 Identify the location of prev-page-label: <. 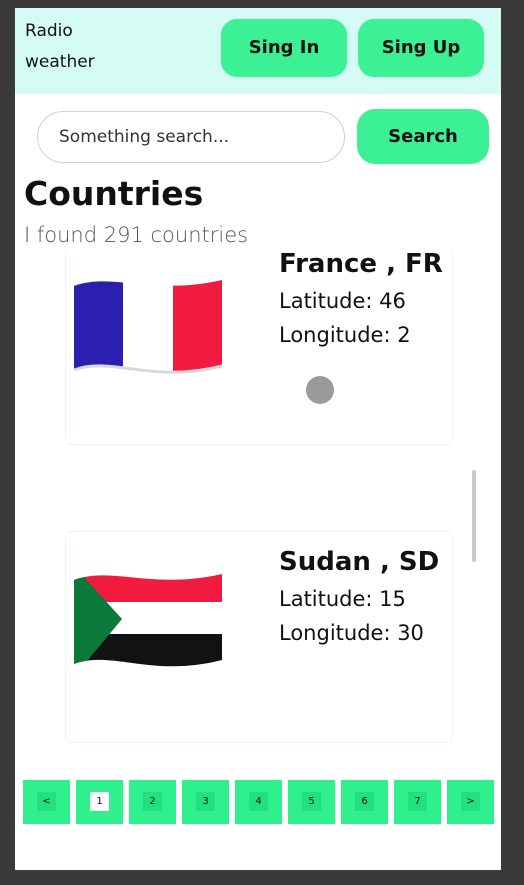
(46, 801).